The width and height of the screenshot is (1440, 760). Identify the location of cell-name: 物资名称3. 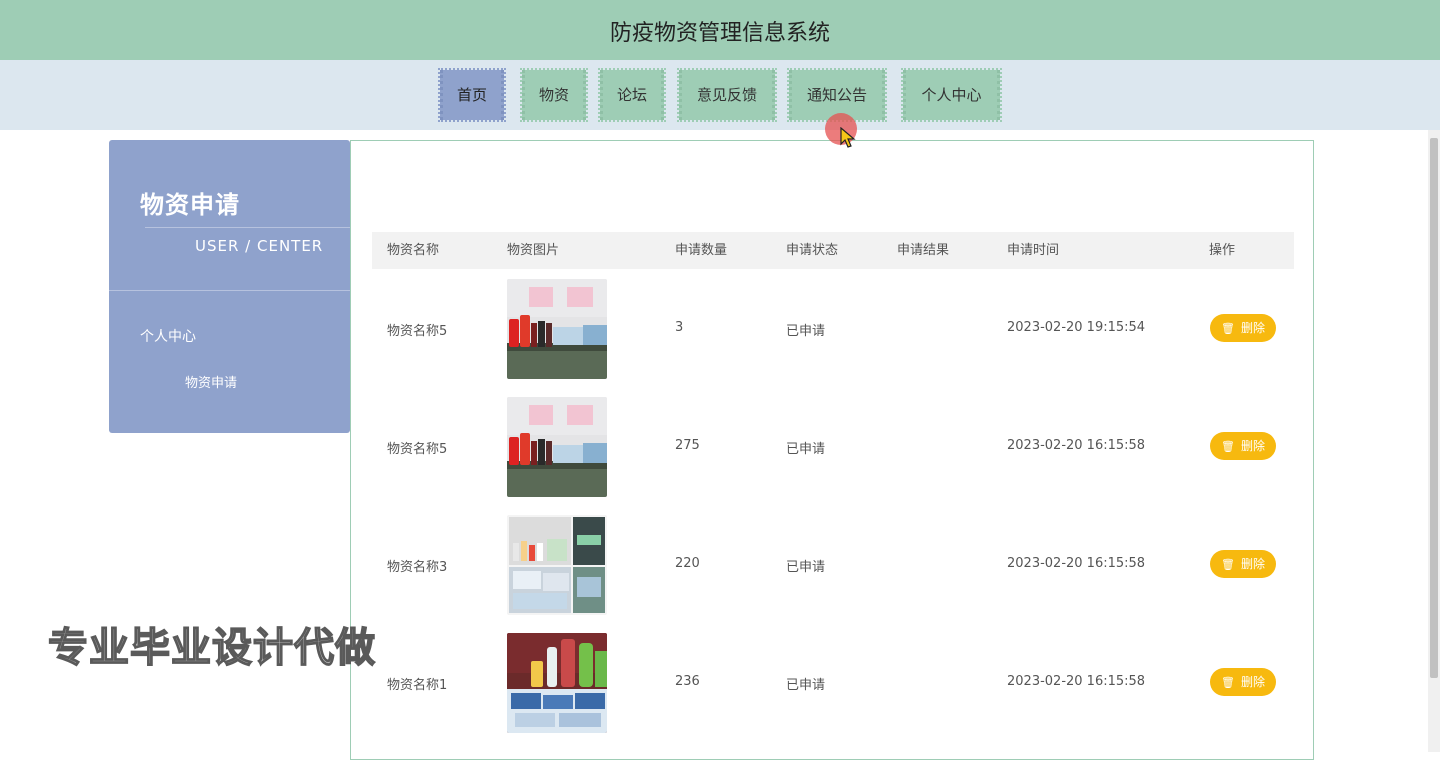
(417, 567).